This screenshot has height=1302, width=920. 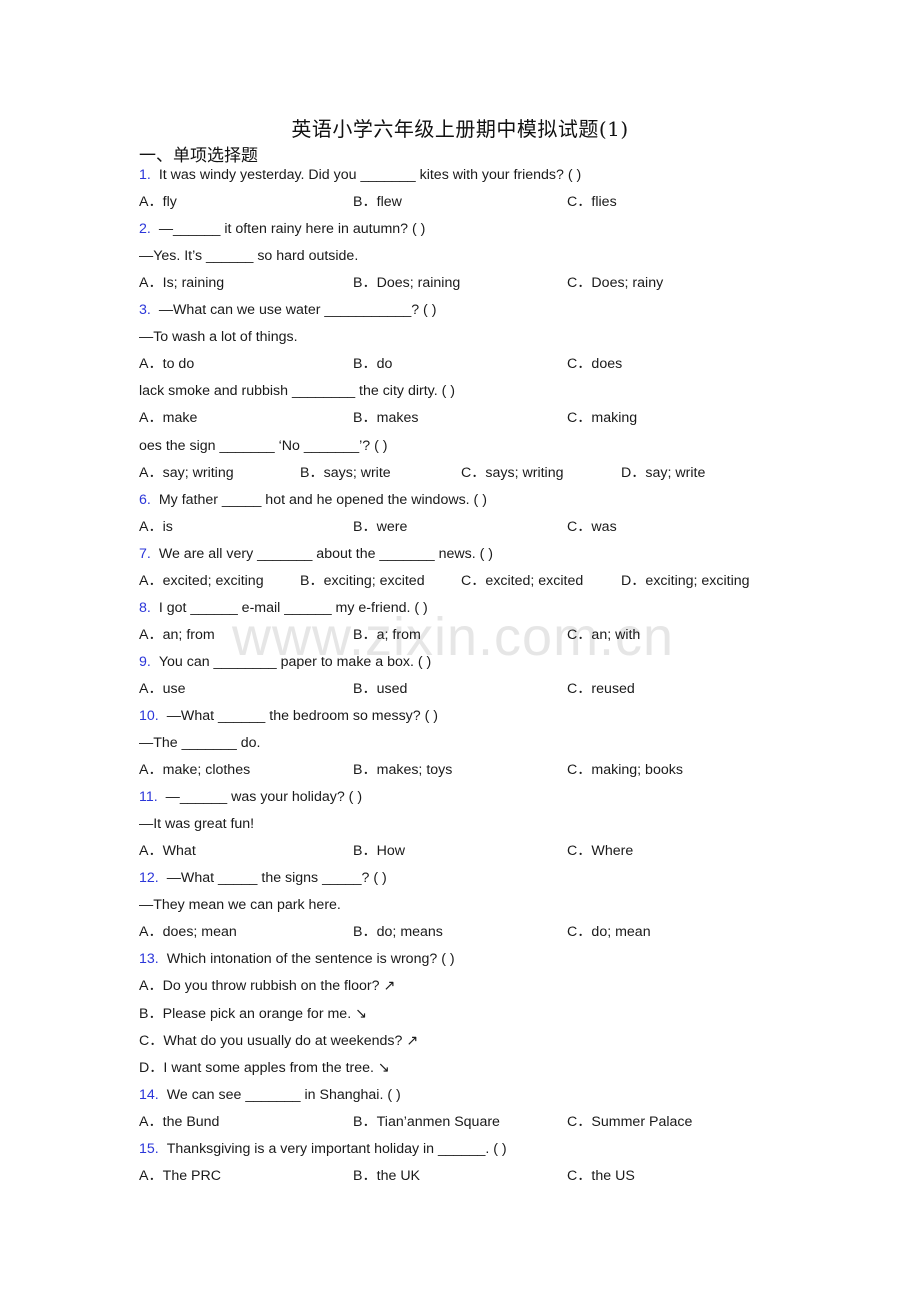 What do you see at coordinates (489, 689) in the screenshot?
I see `options-row: A．use B．used C．reused` at bounding box center [489, 689].